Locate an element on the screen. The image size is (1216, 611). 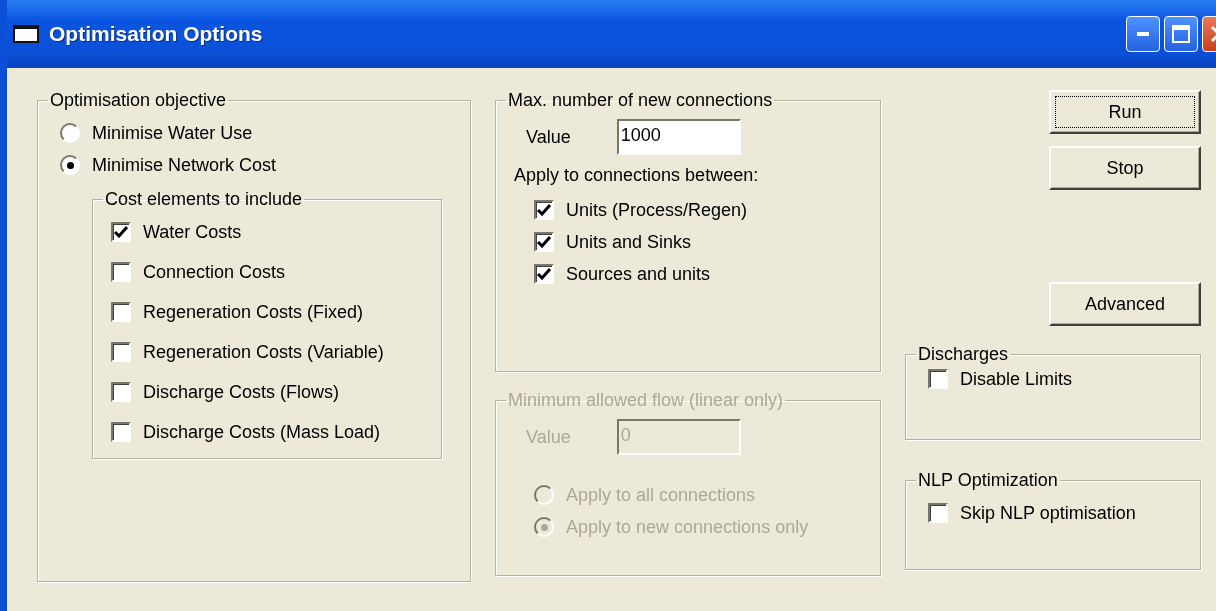
radio-label: Apply to all connections is located at coordinates (661, 495).